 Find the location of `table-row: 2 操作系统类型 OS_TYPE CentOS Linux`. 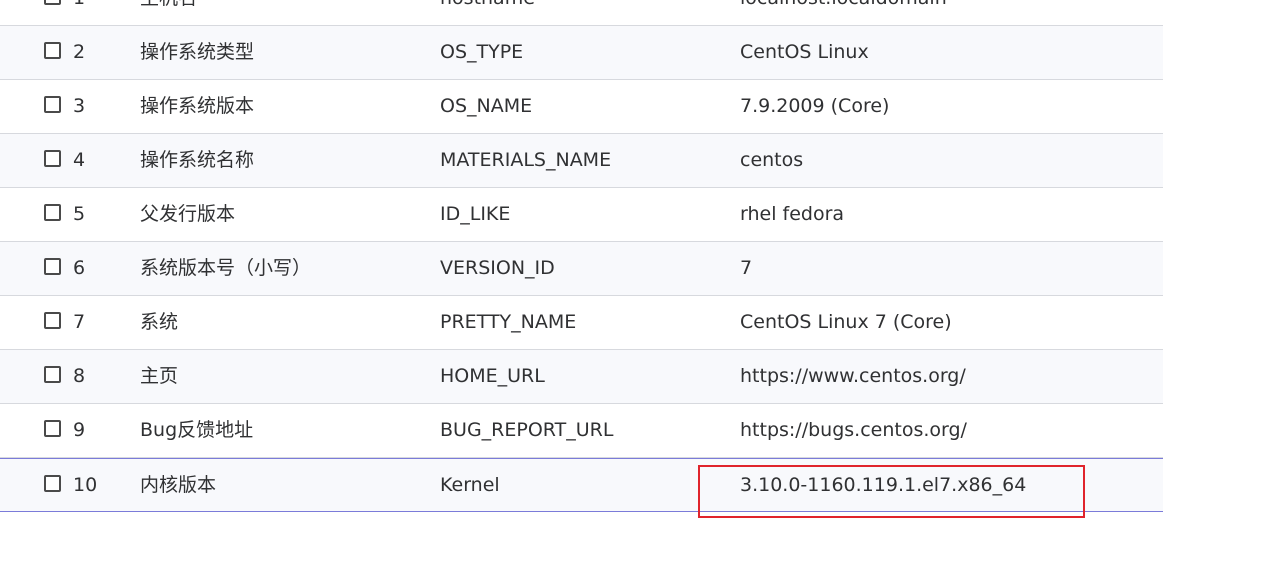

table-row: 2 操作系统类型 OS_TYPE CentOS Linux is located at coordinates (581, 53).